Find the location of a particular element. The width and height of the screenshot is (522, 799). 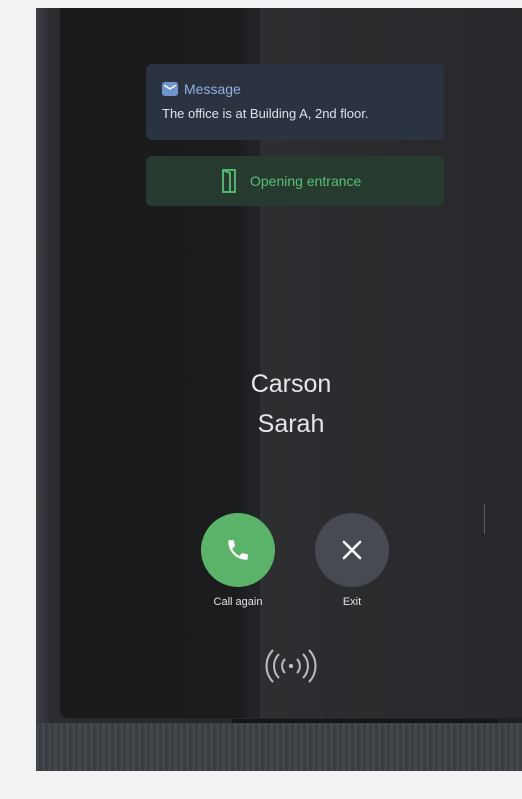

message-title: Message is located at coordinates (212, 89).